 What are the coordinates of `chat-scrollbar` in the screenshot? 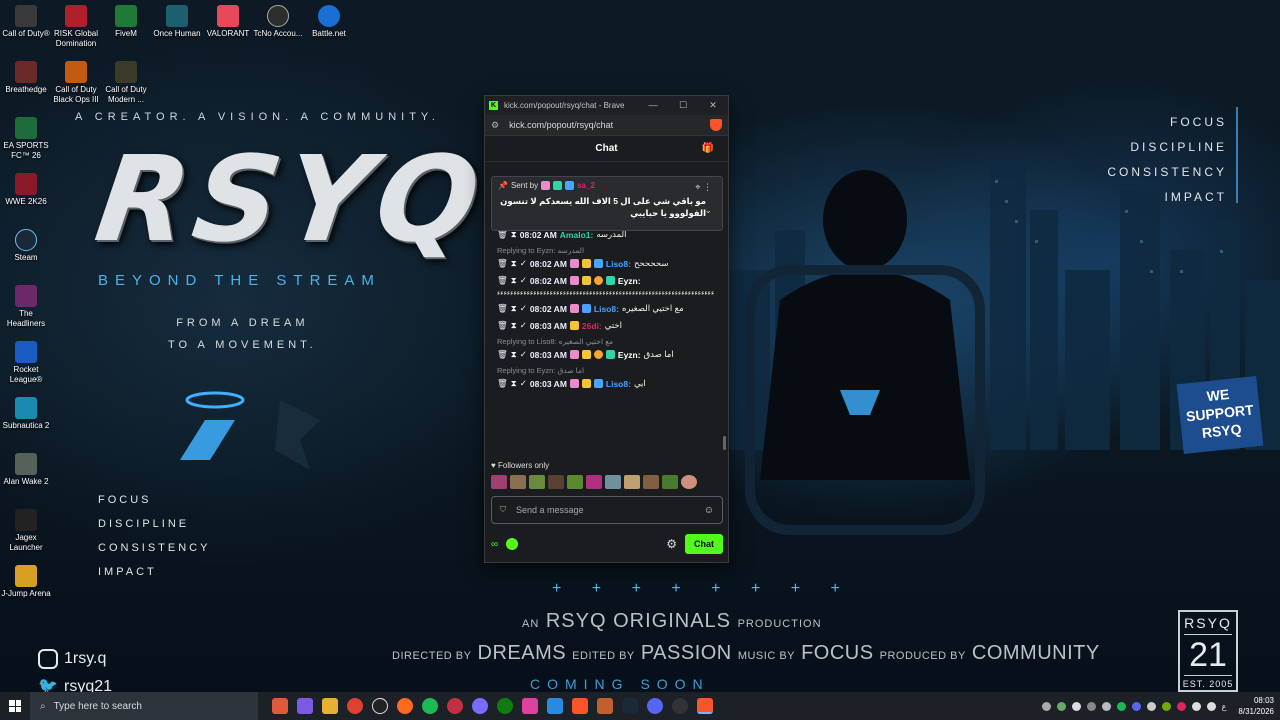 It's located at (724, 443).